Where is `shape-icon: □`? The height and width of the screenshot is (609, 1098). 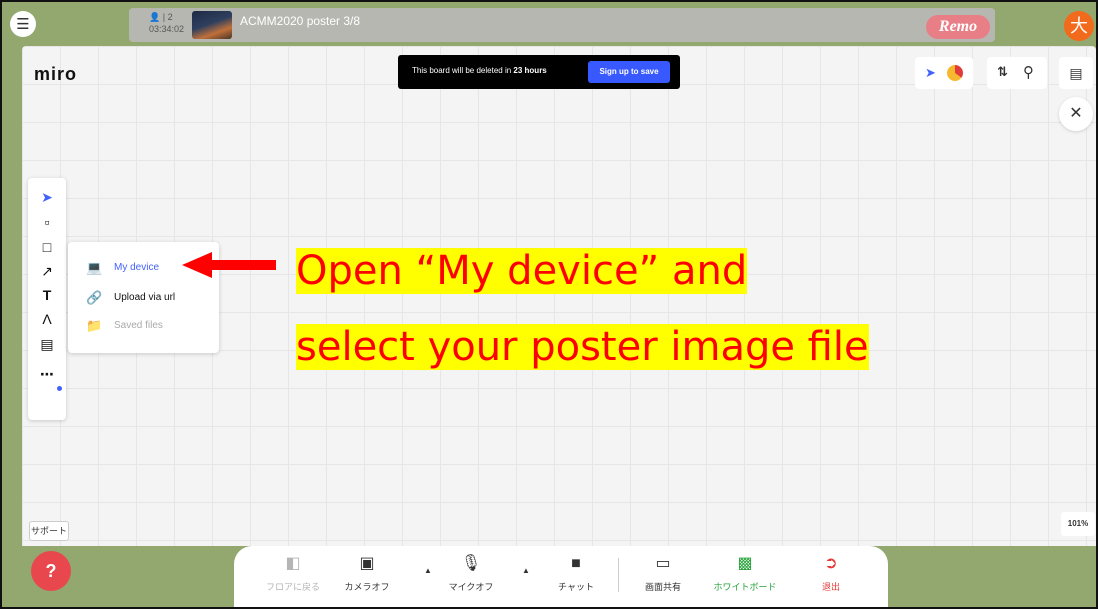
shape-icon: □ is located at coordinates (47, 247).